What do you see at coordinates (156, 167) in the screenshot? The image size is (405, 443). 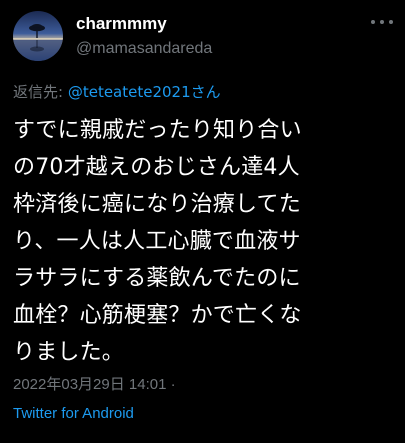 I see `tweet-text-line: の70才越えのおじさん達4人` at bounding box center [156, 167].